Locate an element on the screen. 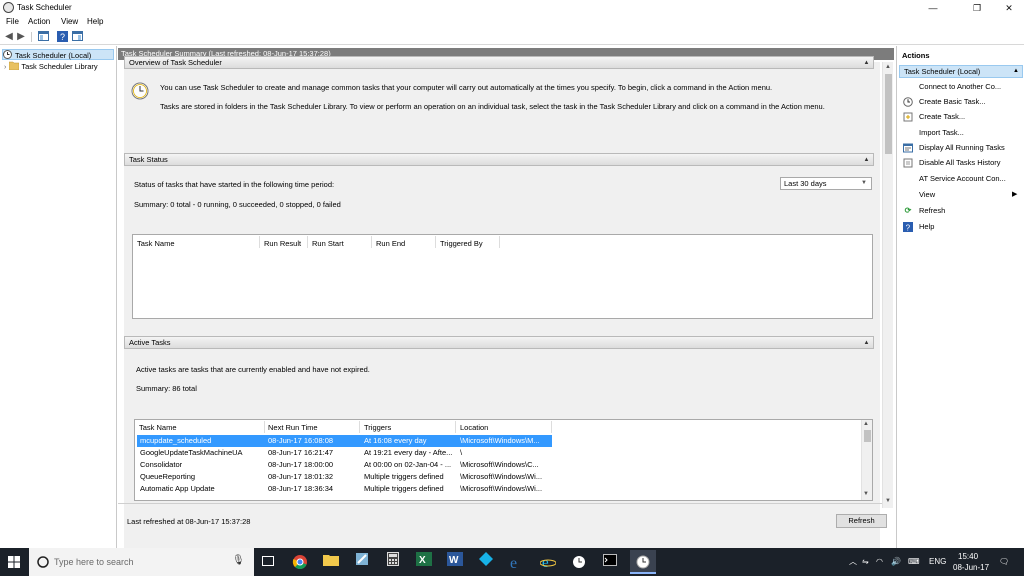  microphone-icon: 🎙 is located at coordinates (238, 560).